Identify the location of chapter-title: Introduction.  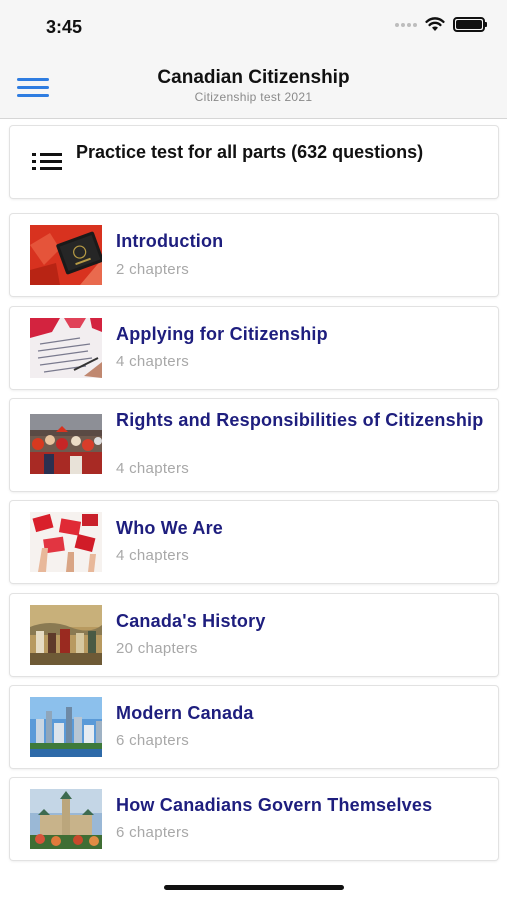
(170, 241).